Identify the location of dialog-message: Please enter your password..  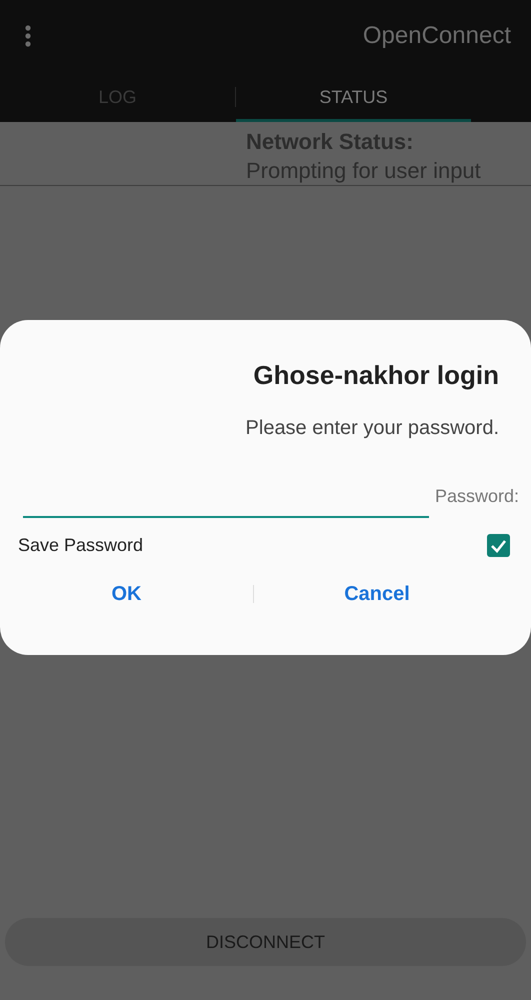
(372, 428).